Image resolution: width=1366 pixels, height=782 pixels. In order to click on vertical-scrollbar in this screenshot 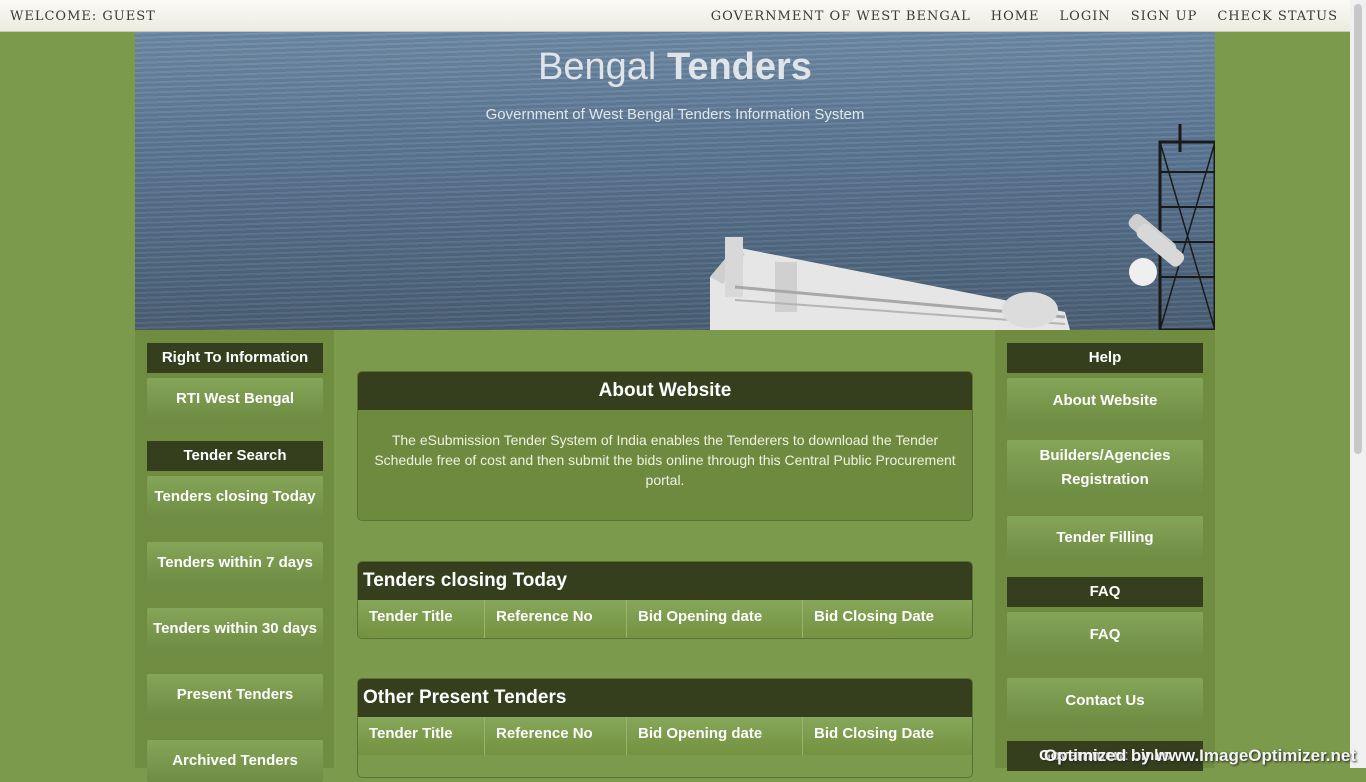, I will do `click(1358, 384)`.